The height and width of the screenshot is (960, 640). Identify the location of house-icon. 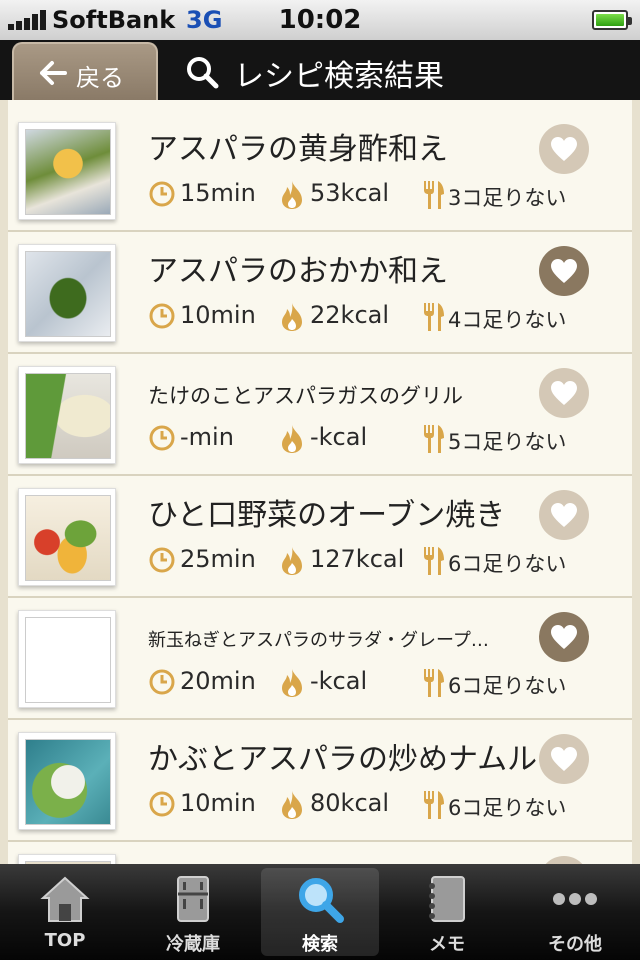
(65, 899).